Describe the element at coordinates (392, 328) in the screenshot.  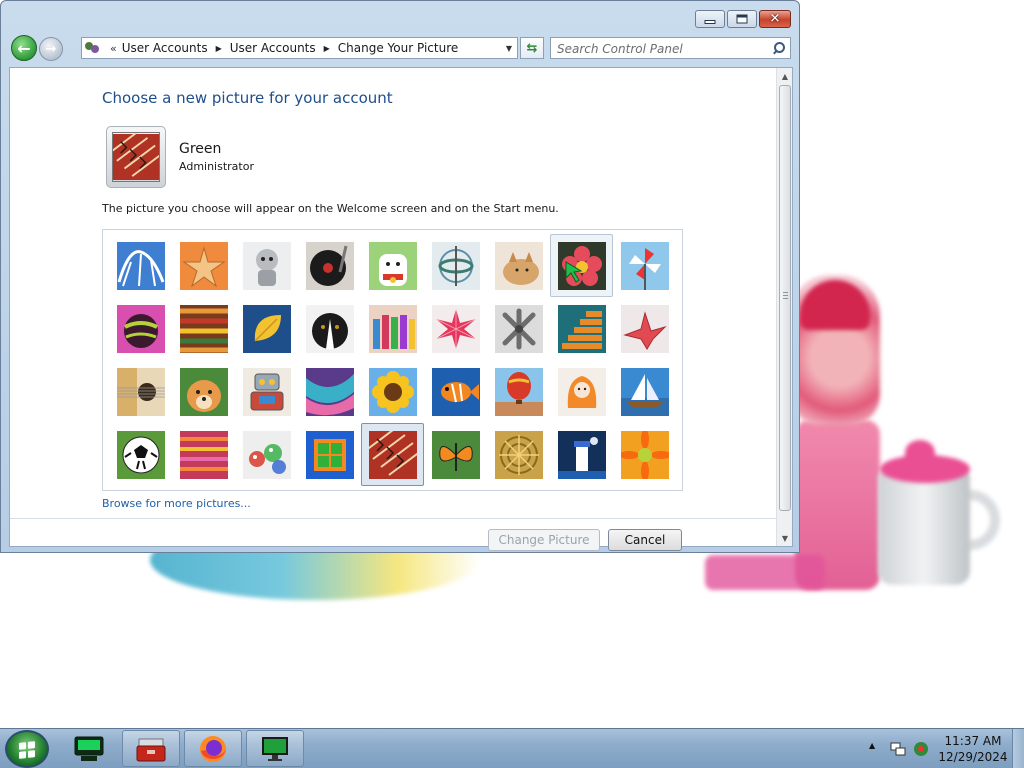
I see `picture-option-crayons` at that location.